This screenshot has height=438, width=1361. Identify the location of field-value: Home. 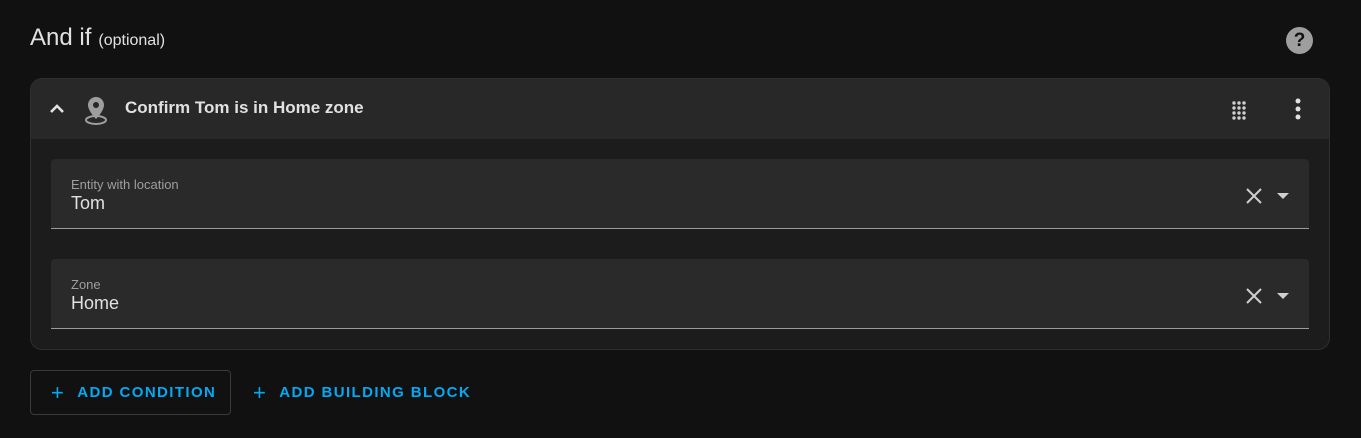
(95, 303).